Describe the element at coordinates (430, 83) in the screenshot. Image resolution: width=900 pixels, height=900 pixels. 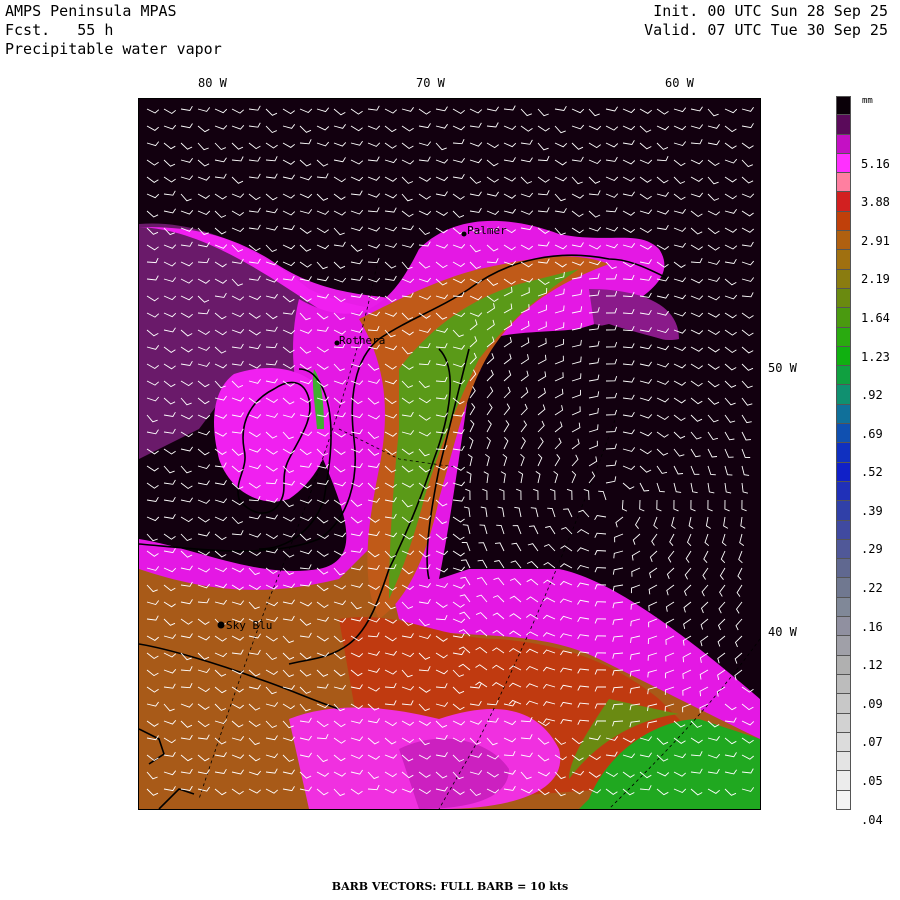
I see `lon-label-70w: 70 W` at that location.